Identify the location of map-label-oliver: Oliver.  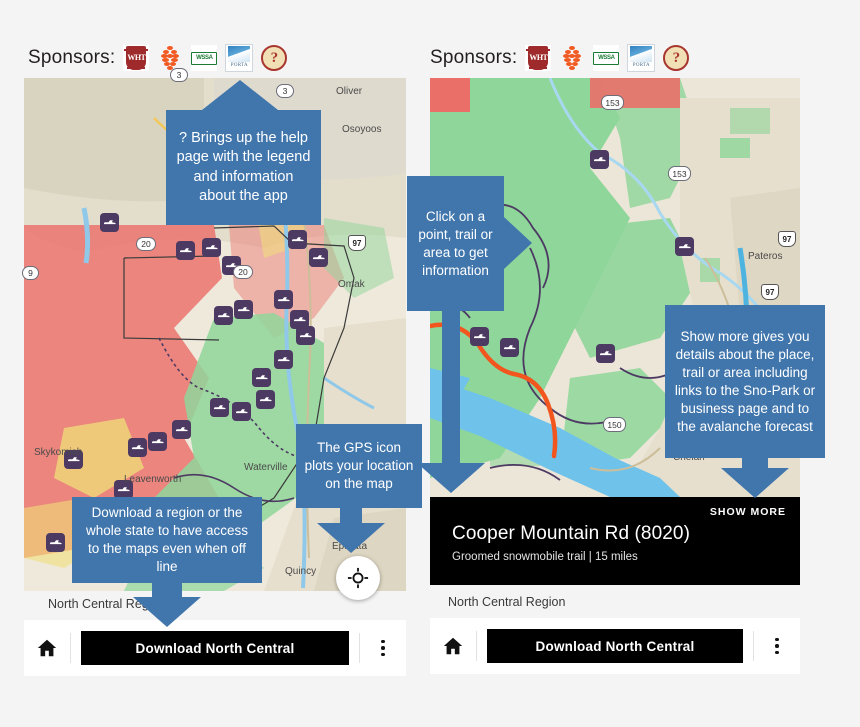
(349, 91).